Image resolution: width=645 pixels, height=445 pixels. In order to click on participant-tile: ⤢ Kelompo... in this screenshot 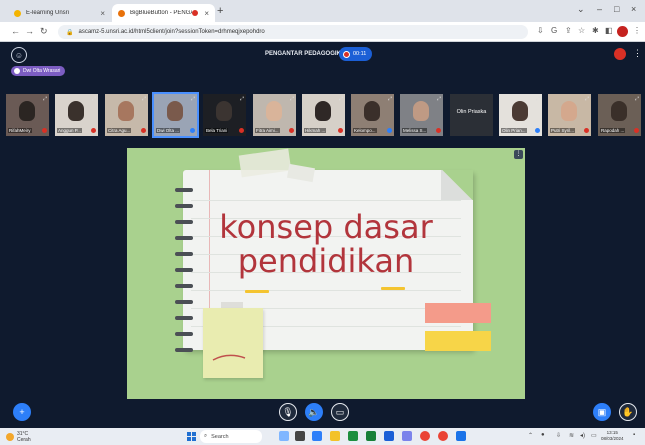, I will do `click(372, 115)`.